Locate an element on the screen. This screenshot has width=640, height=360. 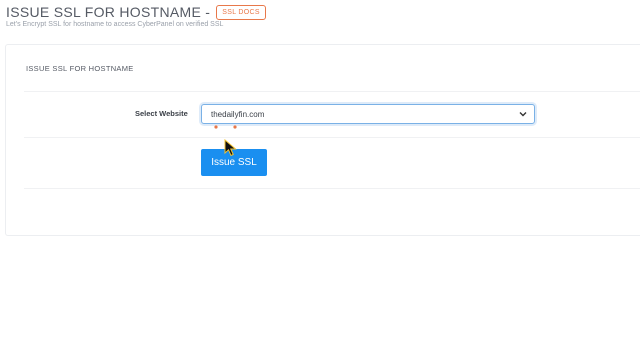
page-header: ISSUE SSL FOR HOSTNAME - SSL DOCS is located at coordinates (136, 12).